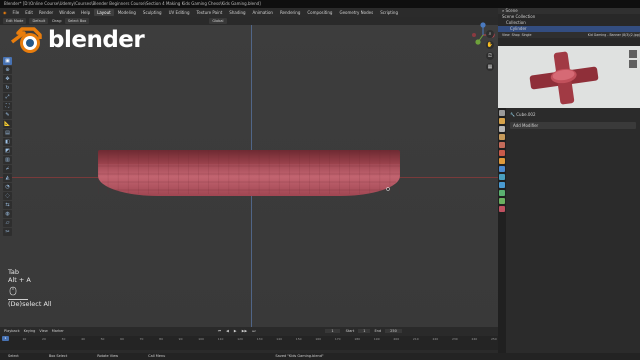 The height and width of the screenshot is (360, 640). What do you see at coordinates (43, 331) in the screenshot?
I see `timeline-view-menu: View` at bounding box center [43, 331].